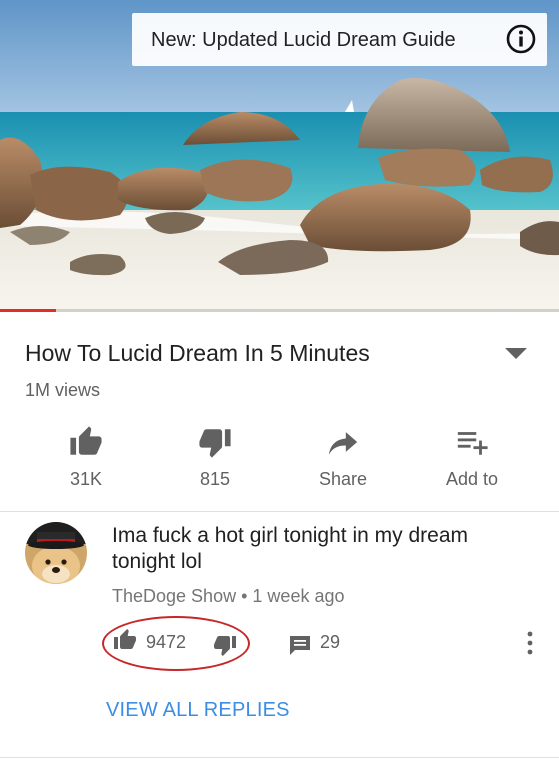 The height and width of the screenshot is (767, 559). Describe the element at coordinates (198, 710) in the screenshot. I see `view-all-replies-button: VIEW ALL REPLIES` at that location.